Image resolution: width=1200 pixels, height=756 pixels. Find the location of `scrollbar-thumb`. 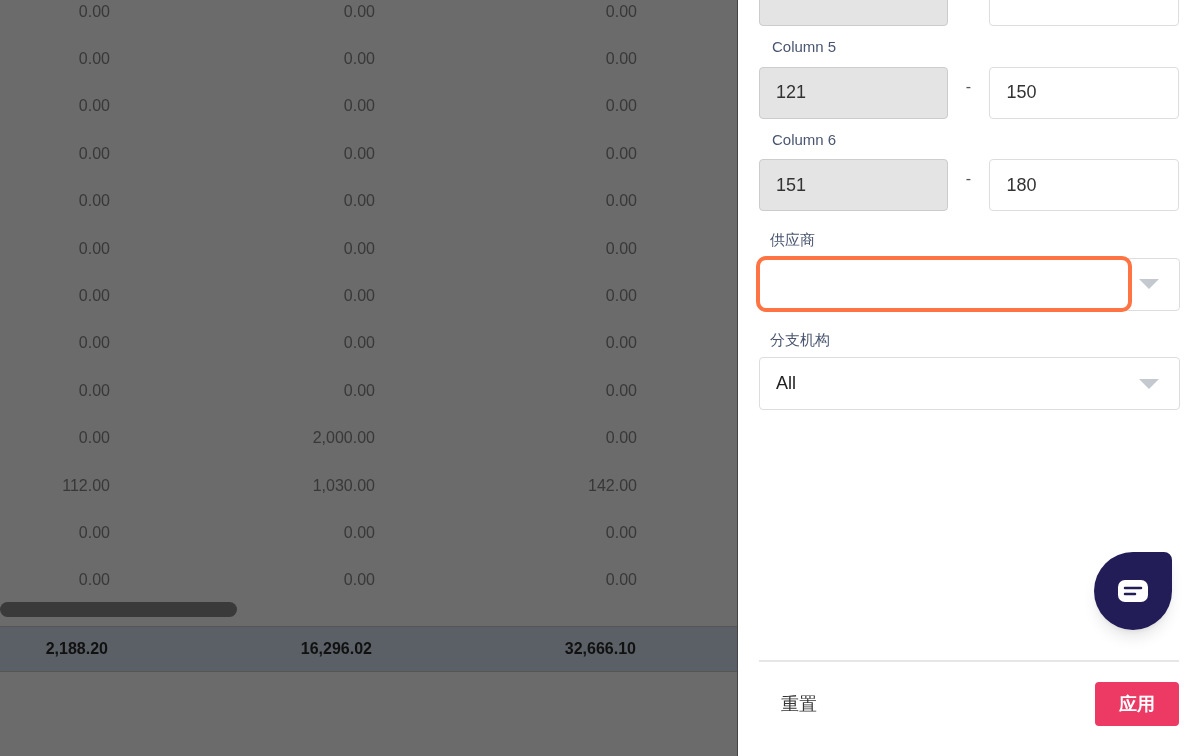

scrollbar-thumb is located at coordinates (118, 610).